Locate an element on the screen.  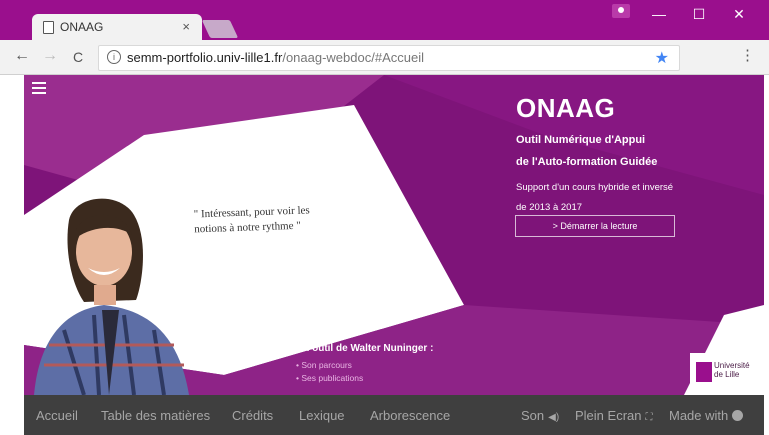
nav-credits: Crédits is located at coordinates (252, 415).